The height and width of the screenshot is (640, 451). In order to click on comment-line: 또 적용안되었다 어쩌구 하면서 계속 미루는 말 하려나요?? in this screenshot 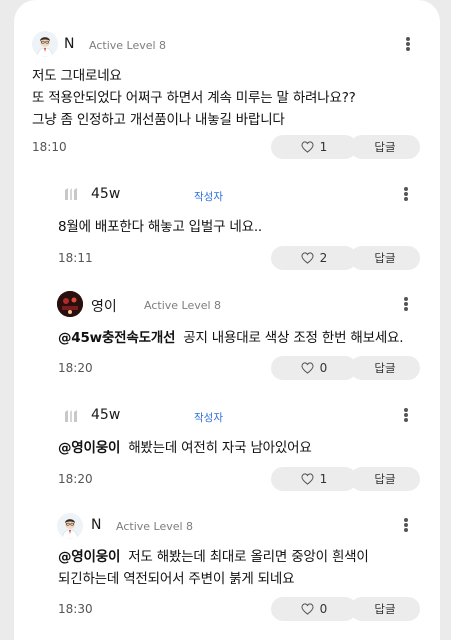, I will do `click(194, 98)`.